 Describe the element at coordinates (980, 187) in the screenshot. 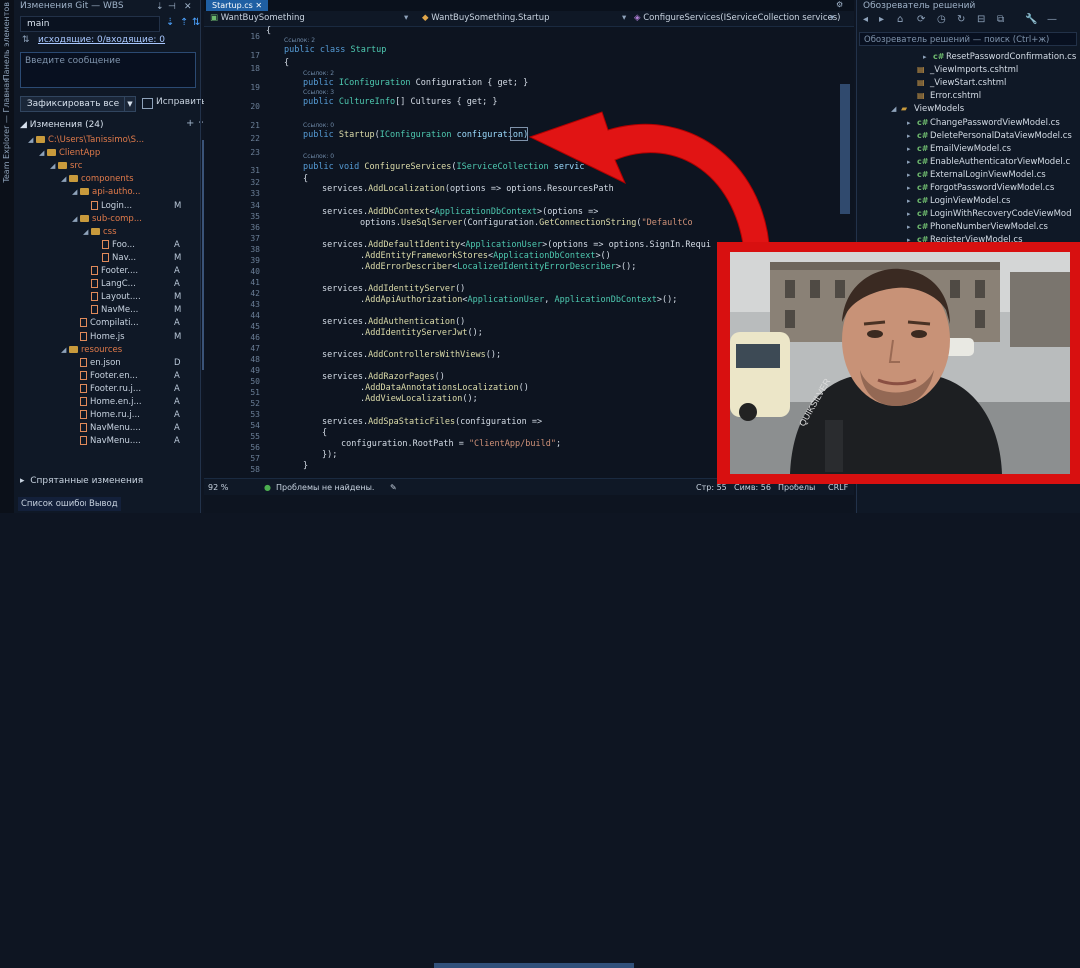

I see `solution-file: ▸ c# ForgotPasswordViewModel.cs` at that location.